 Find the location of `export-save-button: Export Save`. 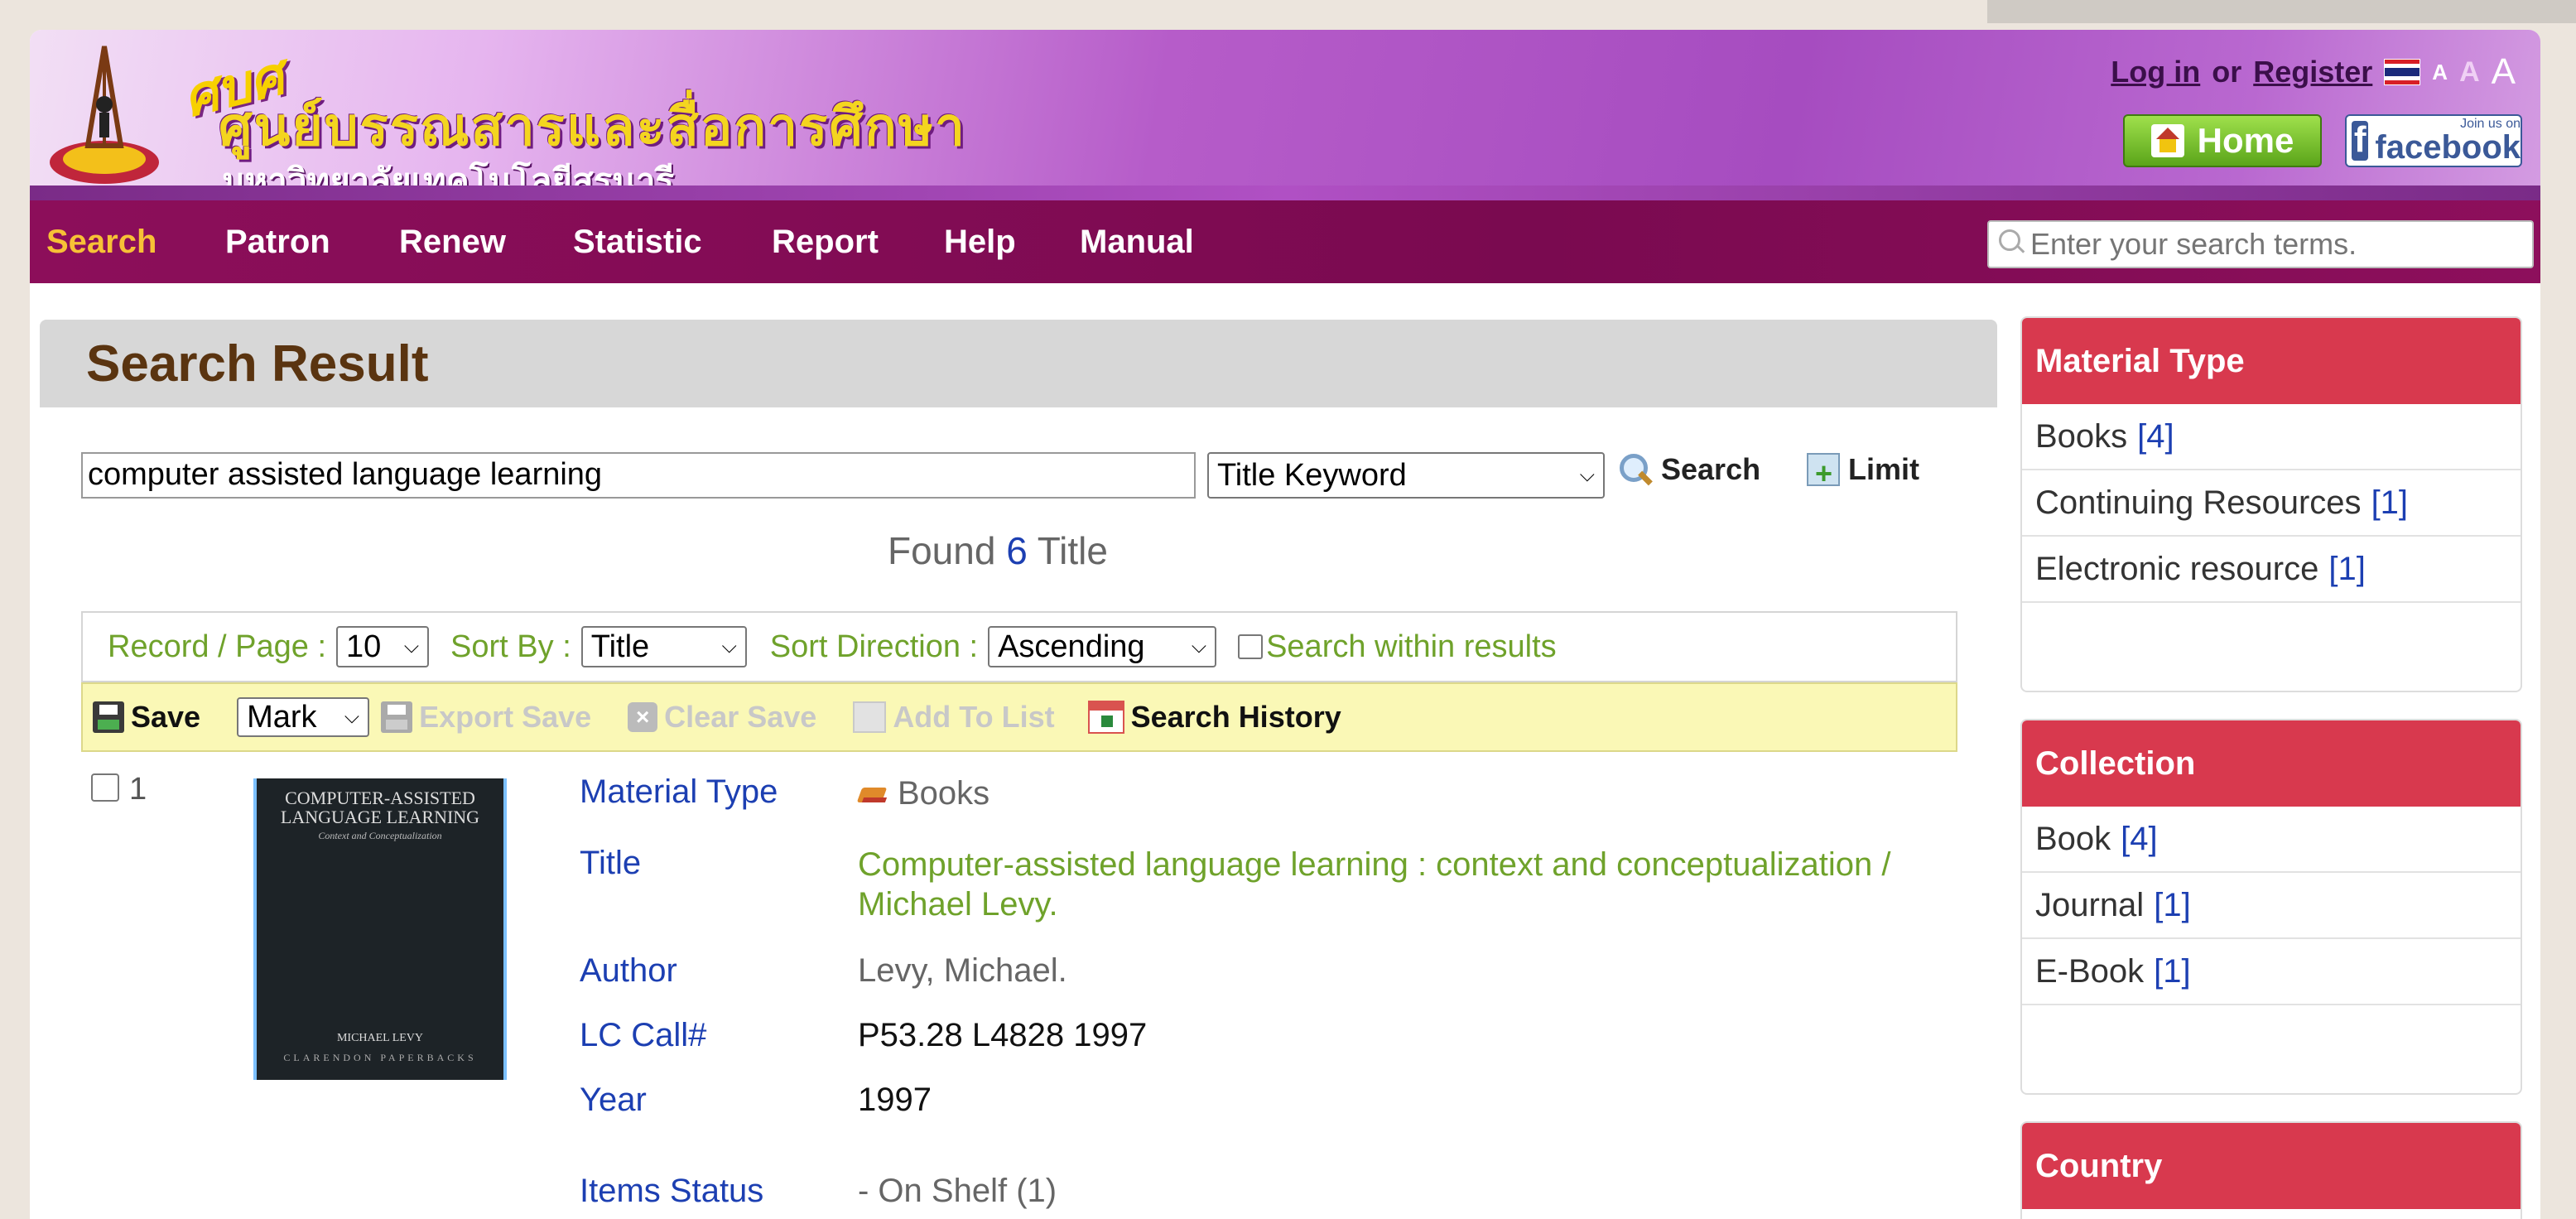

export-save-button: Export Save is located at coordinates (486, 717).